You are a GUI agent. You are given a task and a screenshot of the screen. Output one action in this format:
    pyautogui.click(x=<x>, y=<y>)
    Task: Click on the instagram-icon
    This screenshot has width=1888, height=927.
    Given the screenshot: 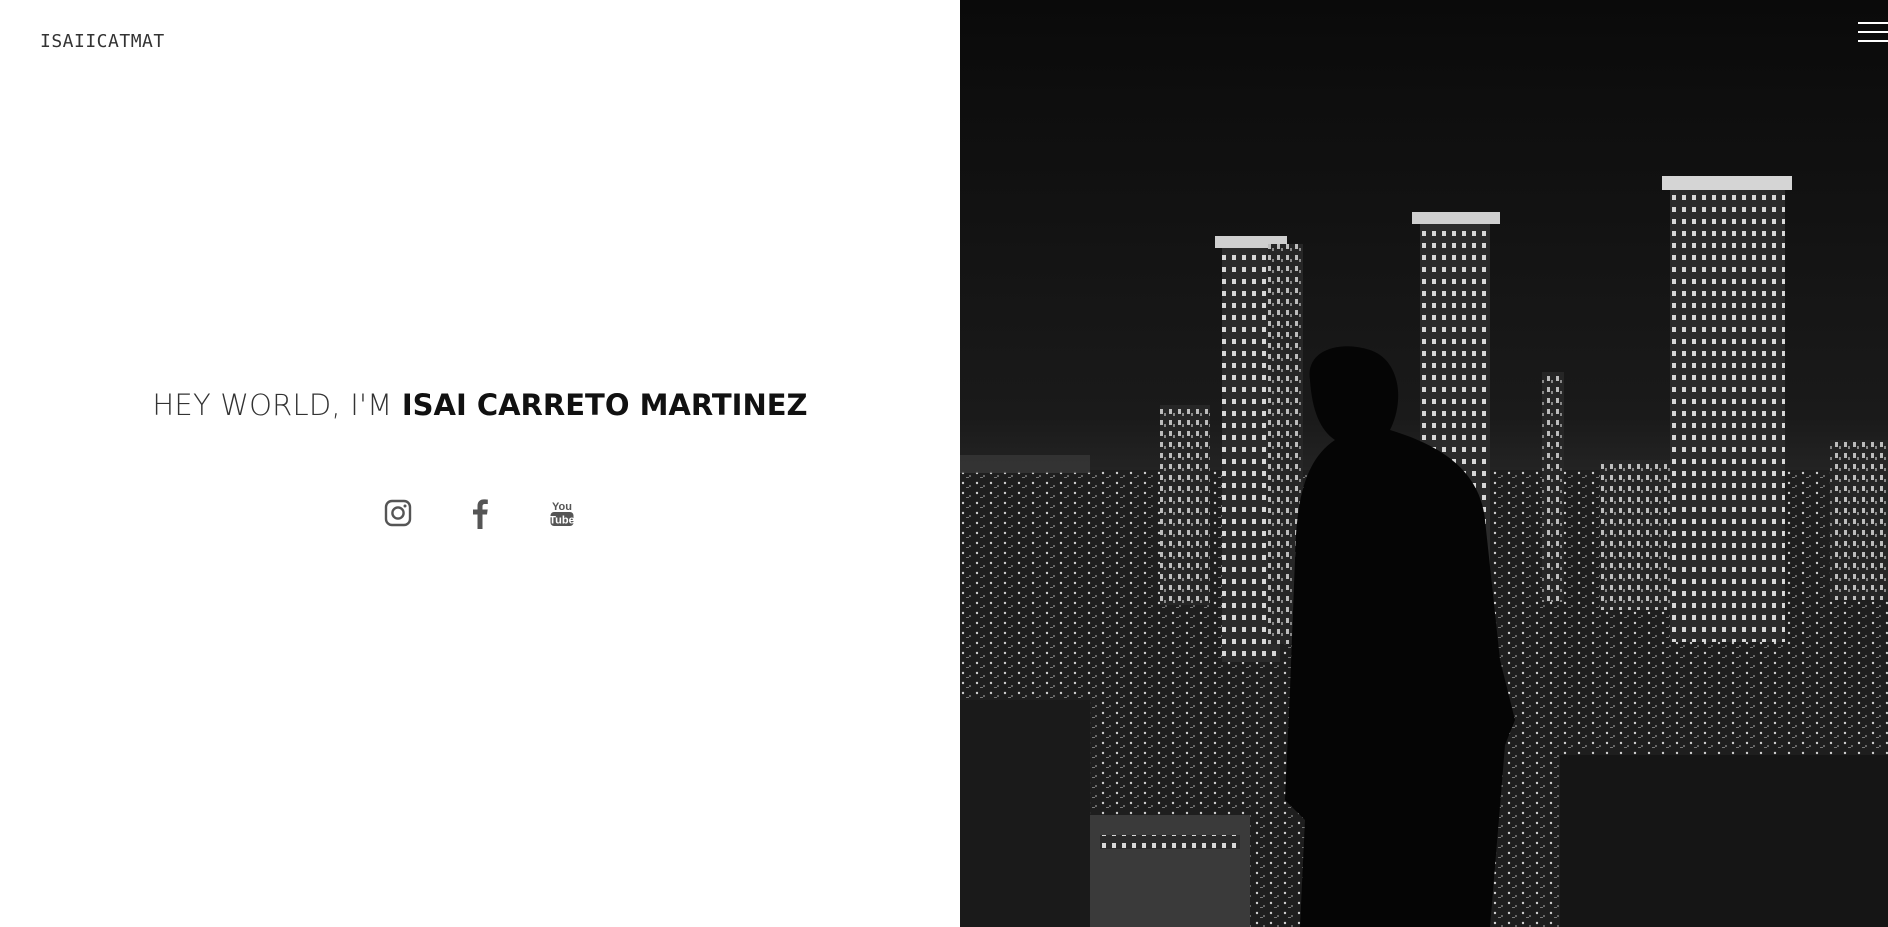 What is the action you would take?
    pyautogui.click(x=398, y=513)
    